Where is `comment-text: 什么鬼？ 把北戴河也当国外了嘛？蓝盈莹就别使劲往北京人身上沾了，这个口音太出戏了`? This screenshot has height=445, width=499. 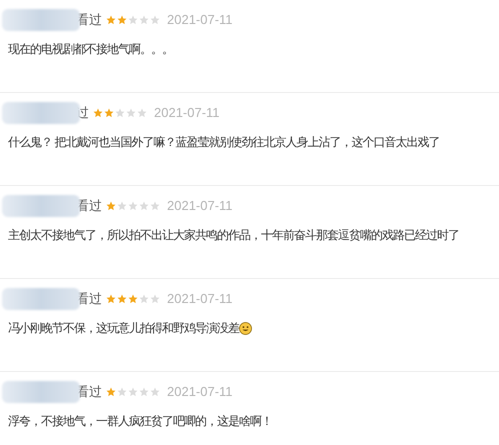
comment-text: 什么鬼？ 把北戴河也当国外了嘛？蓝盈莹就别使劲往北京人身上沾了，这个口音太出戏了 is located at coordinates (224, 142).